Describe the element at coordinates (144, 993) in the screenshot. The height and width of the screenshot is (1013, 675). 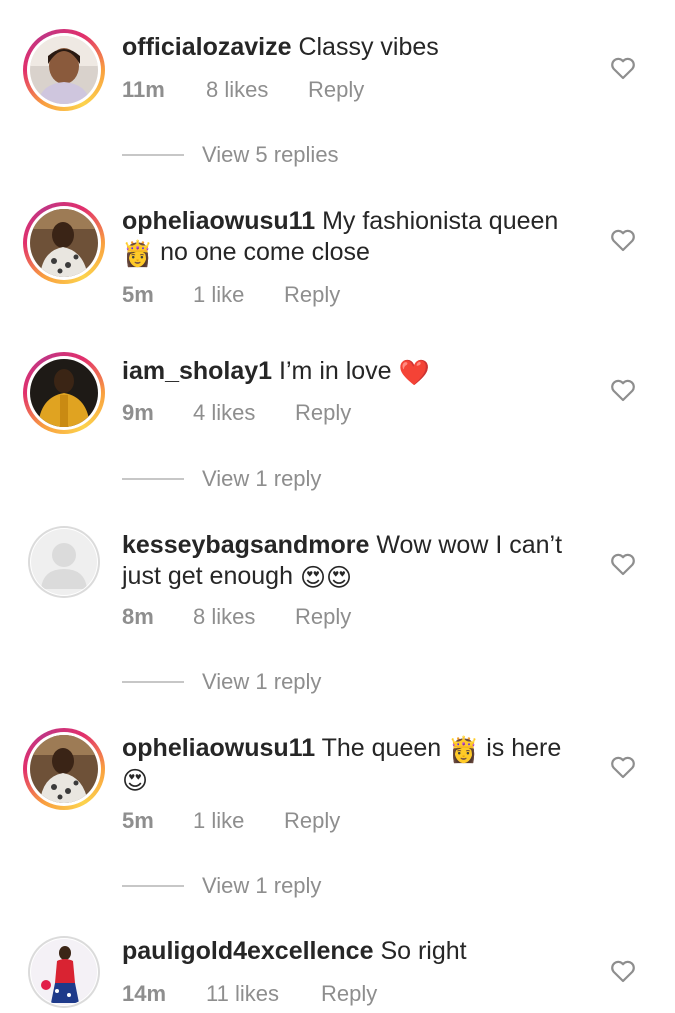
I see `comment-time: 14m` at that location.